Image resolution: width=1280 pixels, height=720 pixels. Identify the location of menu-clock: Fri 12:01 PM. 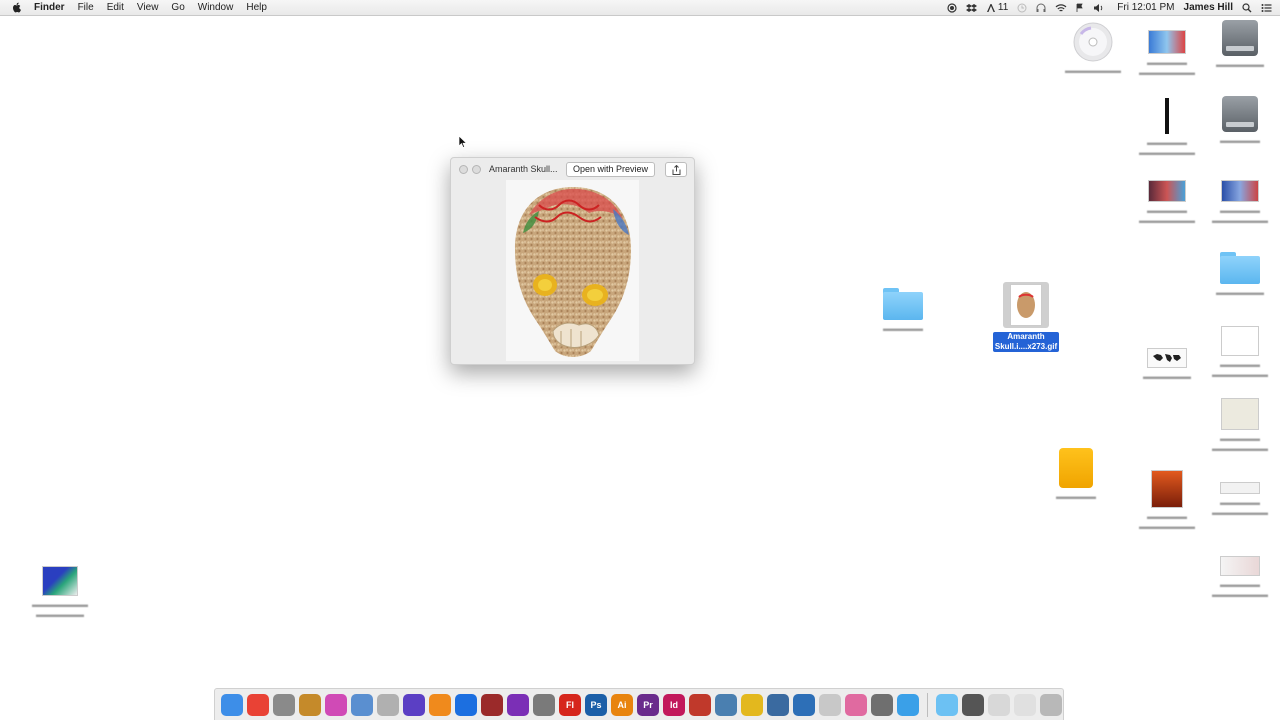
(1145, 7).